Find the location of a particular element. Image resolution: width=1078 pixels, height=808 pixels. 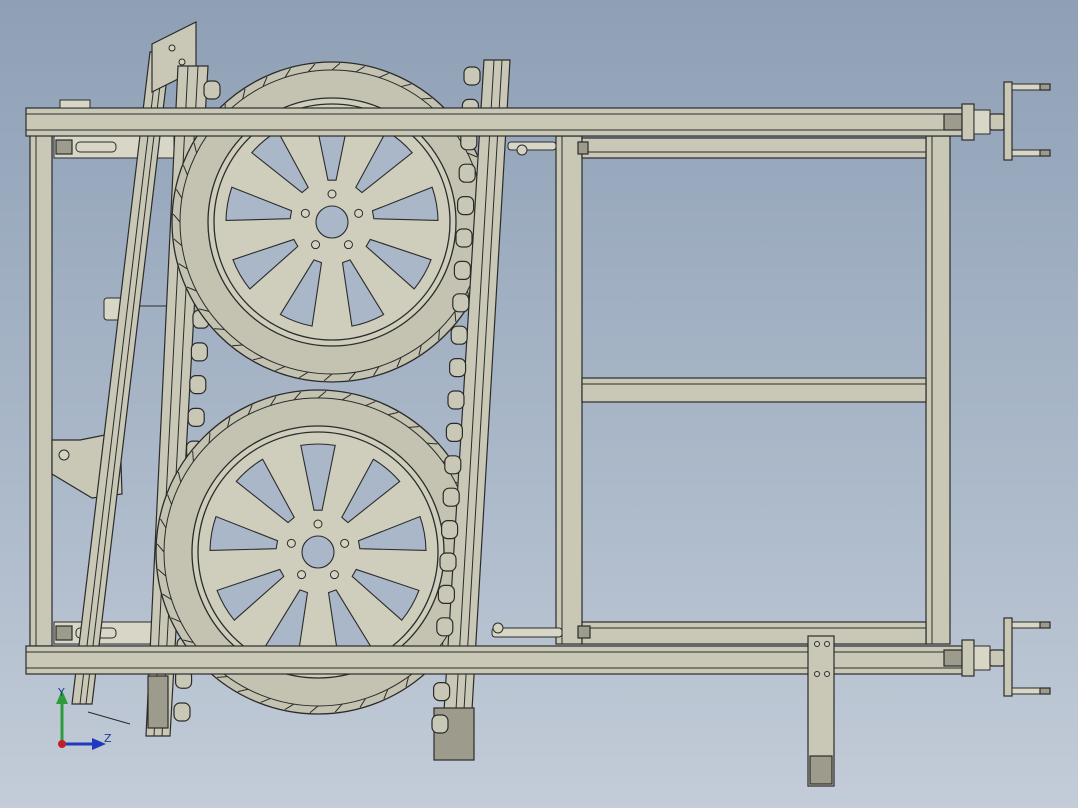

support-leg is located at coordinates (821, 711).